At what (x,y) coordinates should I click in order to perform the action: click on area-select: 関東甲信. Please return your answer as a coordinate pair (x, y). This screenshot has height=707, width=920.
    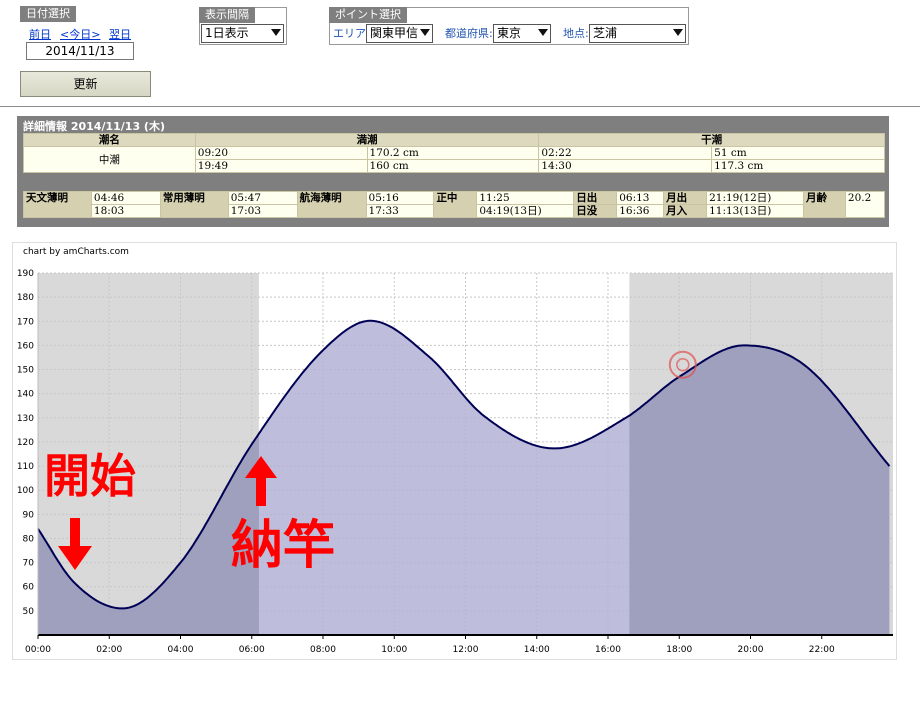
    Looking at the image, I should click on (399, 33).